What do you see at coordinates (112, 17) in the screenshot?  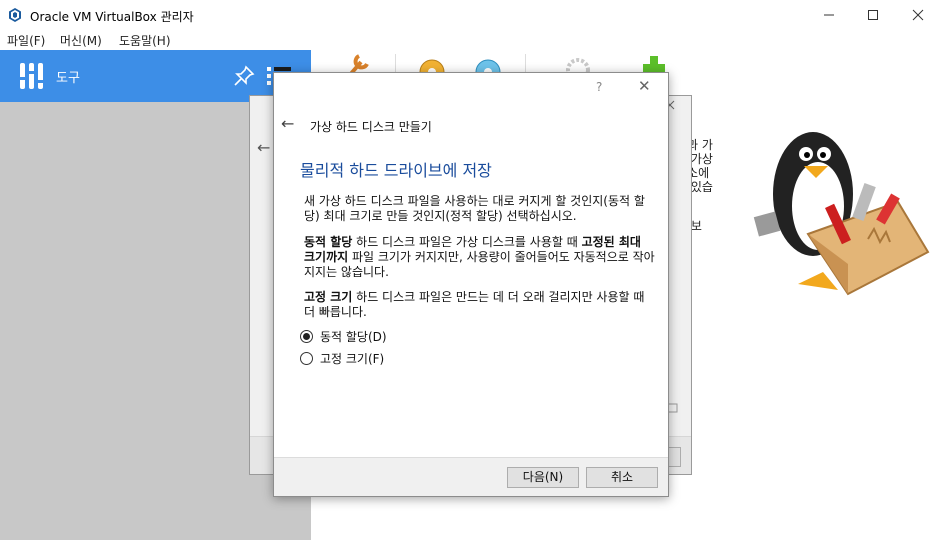 I see `window-title: Oracle VM VirtualBox 관리자` at bounding box center [112, 17].